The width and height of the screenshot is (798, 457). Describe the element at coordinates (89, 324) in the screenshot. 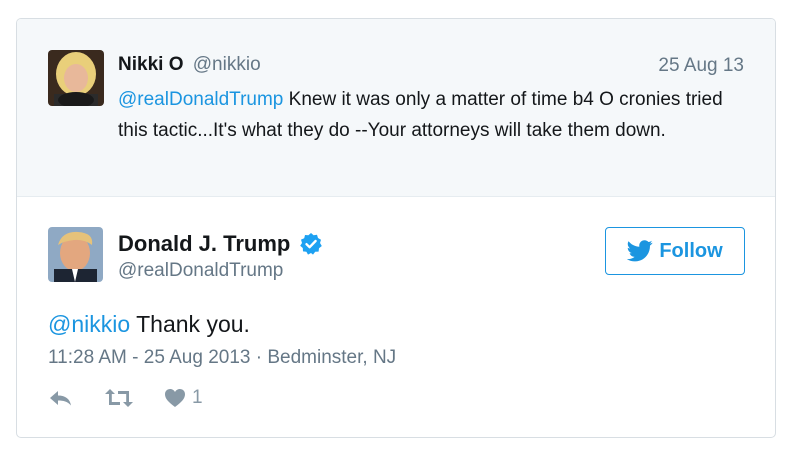

I see `mention-link: @nikkio` at that location.